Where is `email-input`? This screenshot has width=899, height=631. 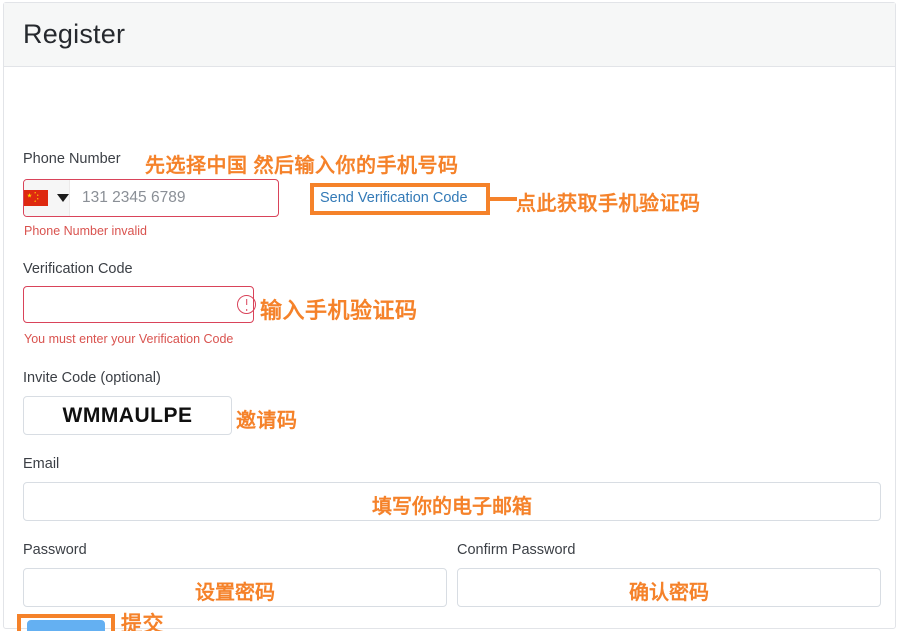
email-input is located at coordinates (452, 501).